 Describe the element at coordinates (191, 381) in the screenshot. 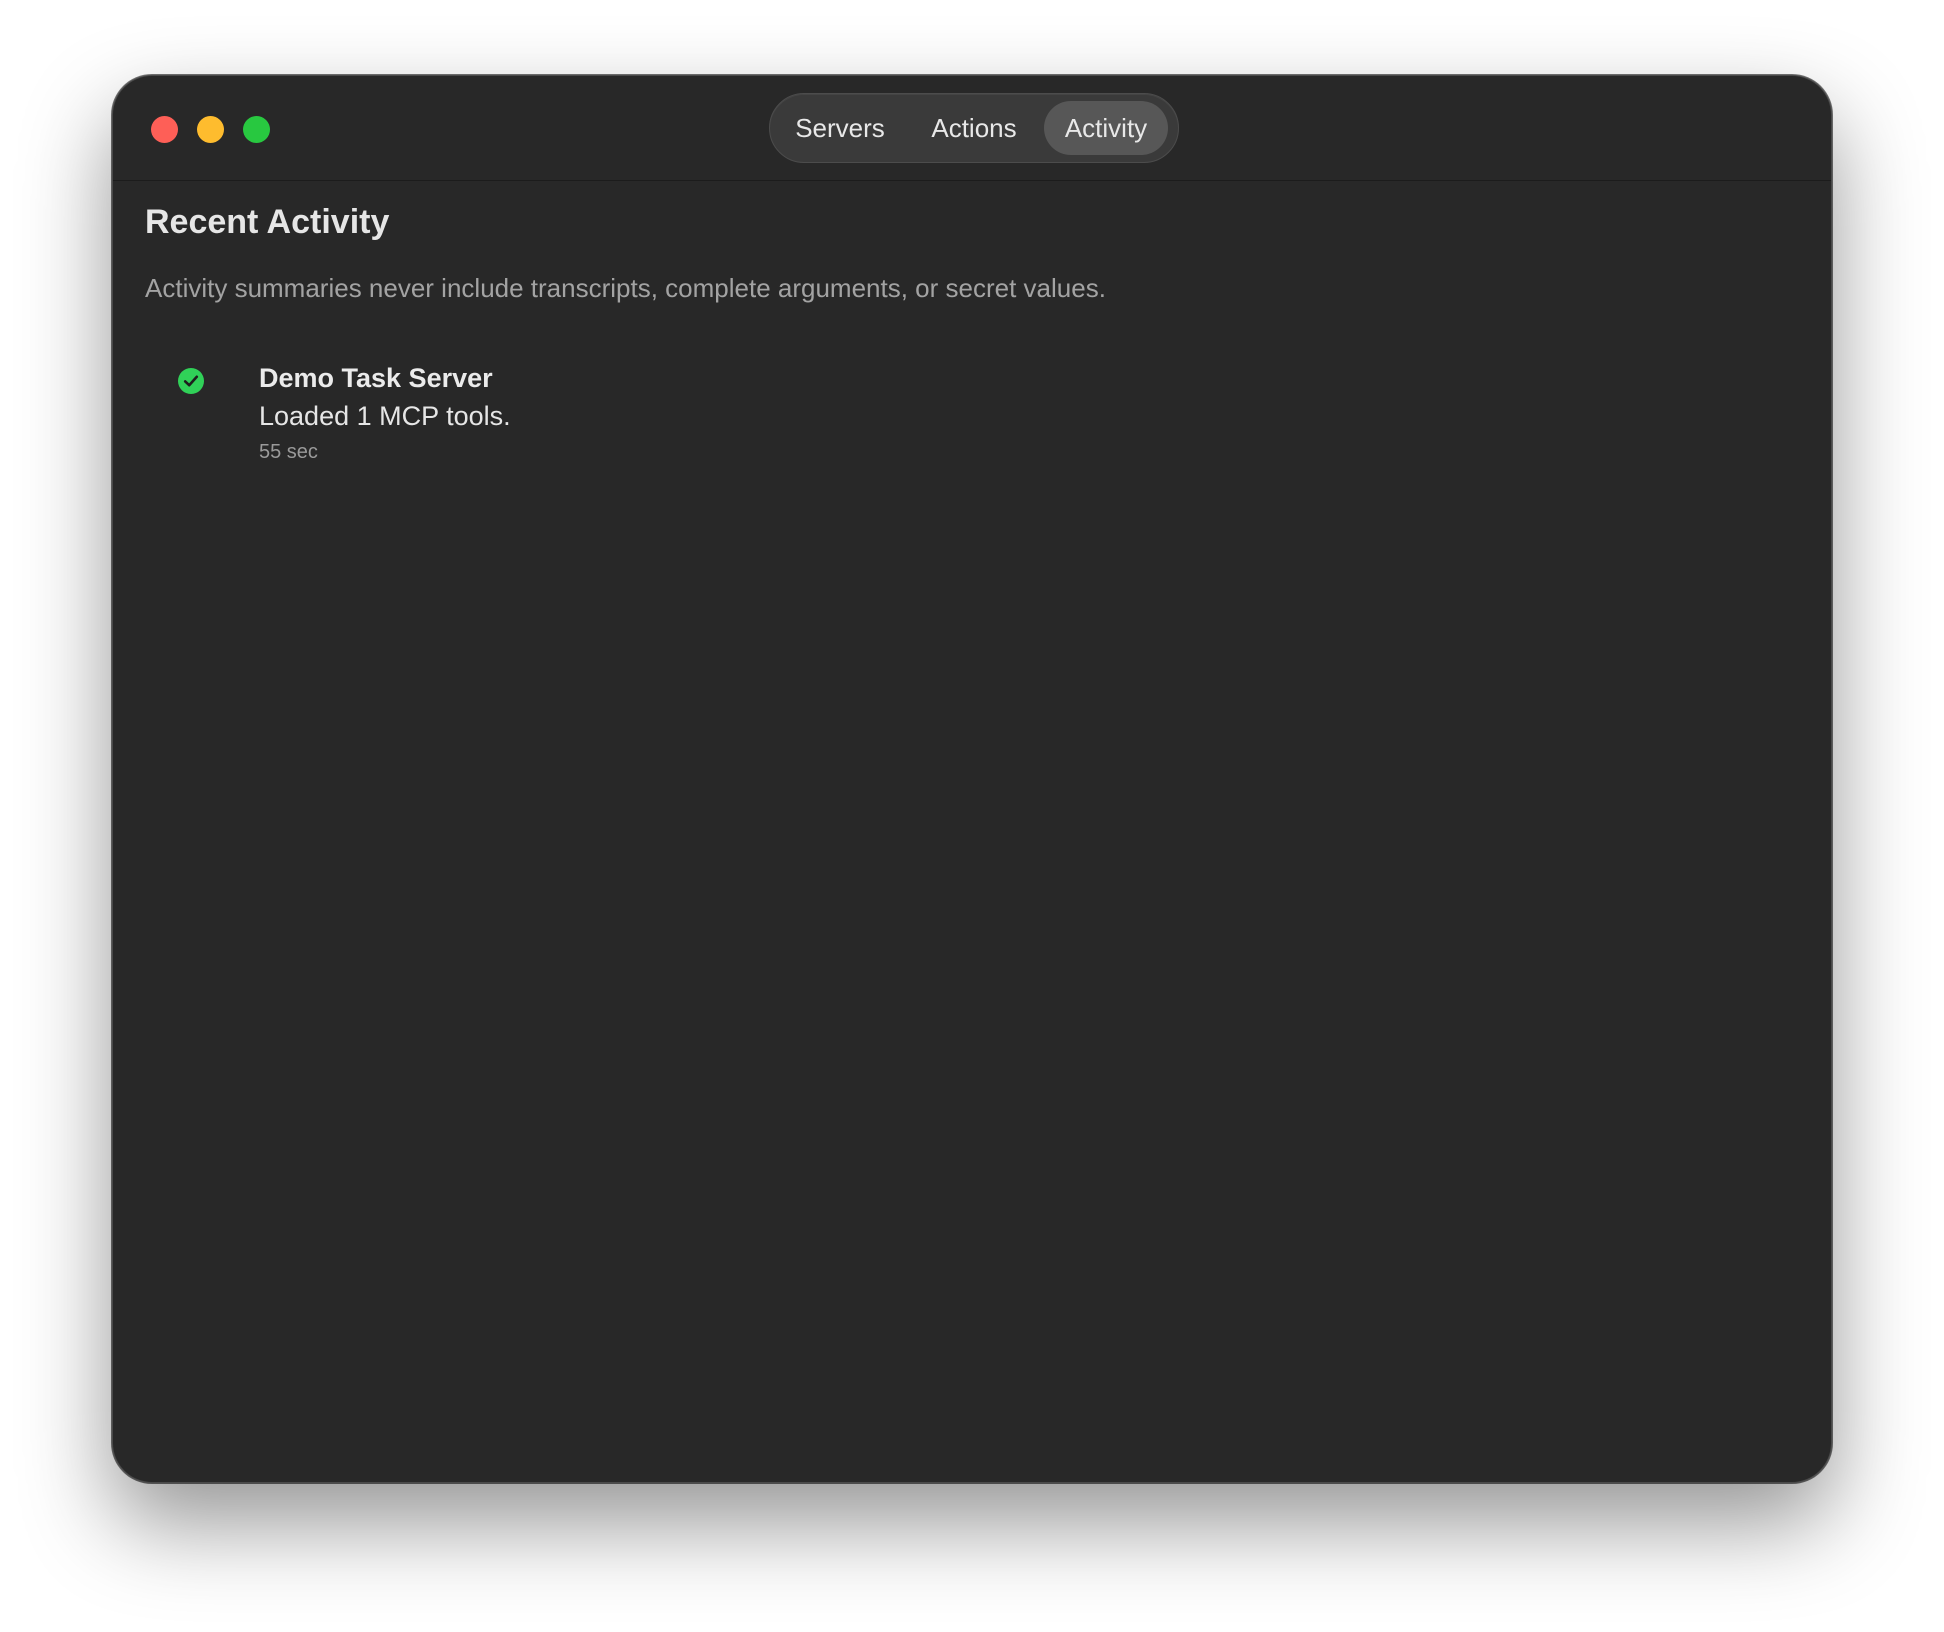

I see `checkmark-circle-icon` at that location.